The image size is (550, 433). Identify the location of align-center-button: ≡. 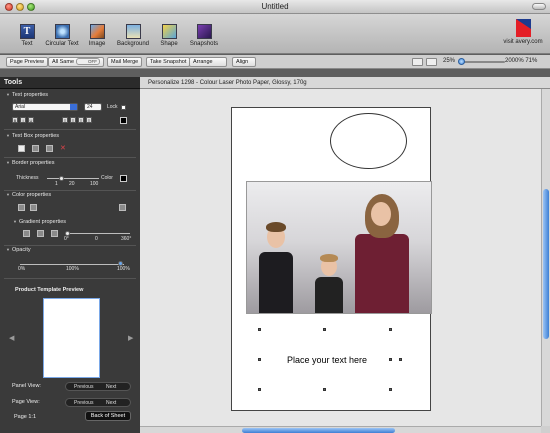
(73, 120).